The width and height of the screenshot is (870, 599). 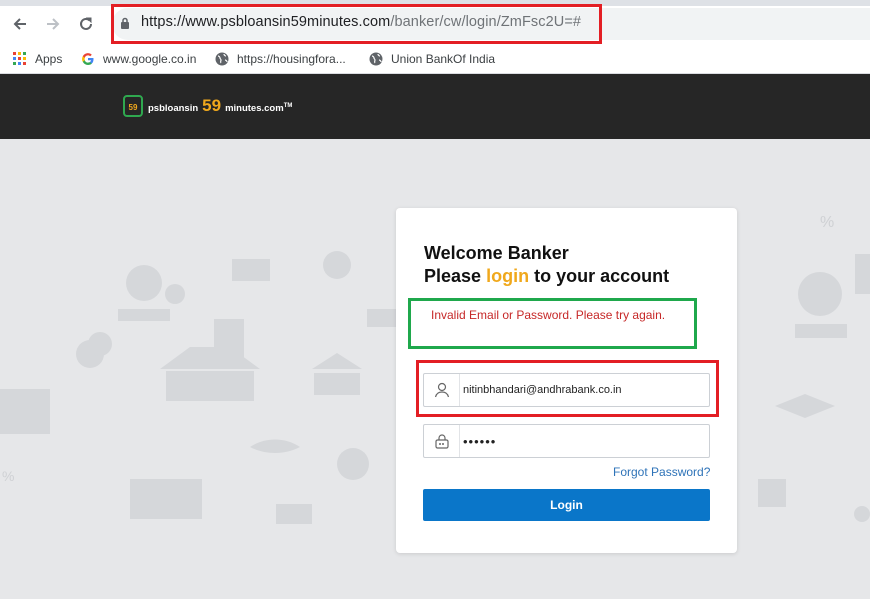 What do you see at coordinates (552, 323) in the screenshot?
I see `annotation-box-error` at bounding box center [552, 323].